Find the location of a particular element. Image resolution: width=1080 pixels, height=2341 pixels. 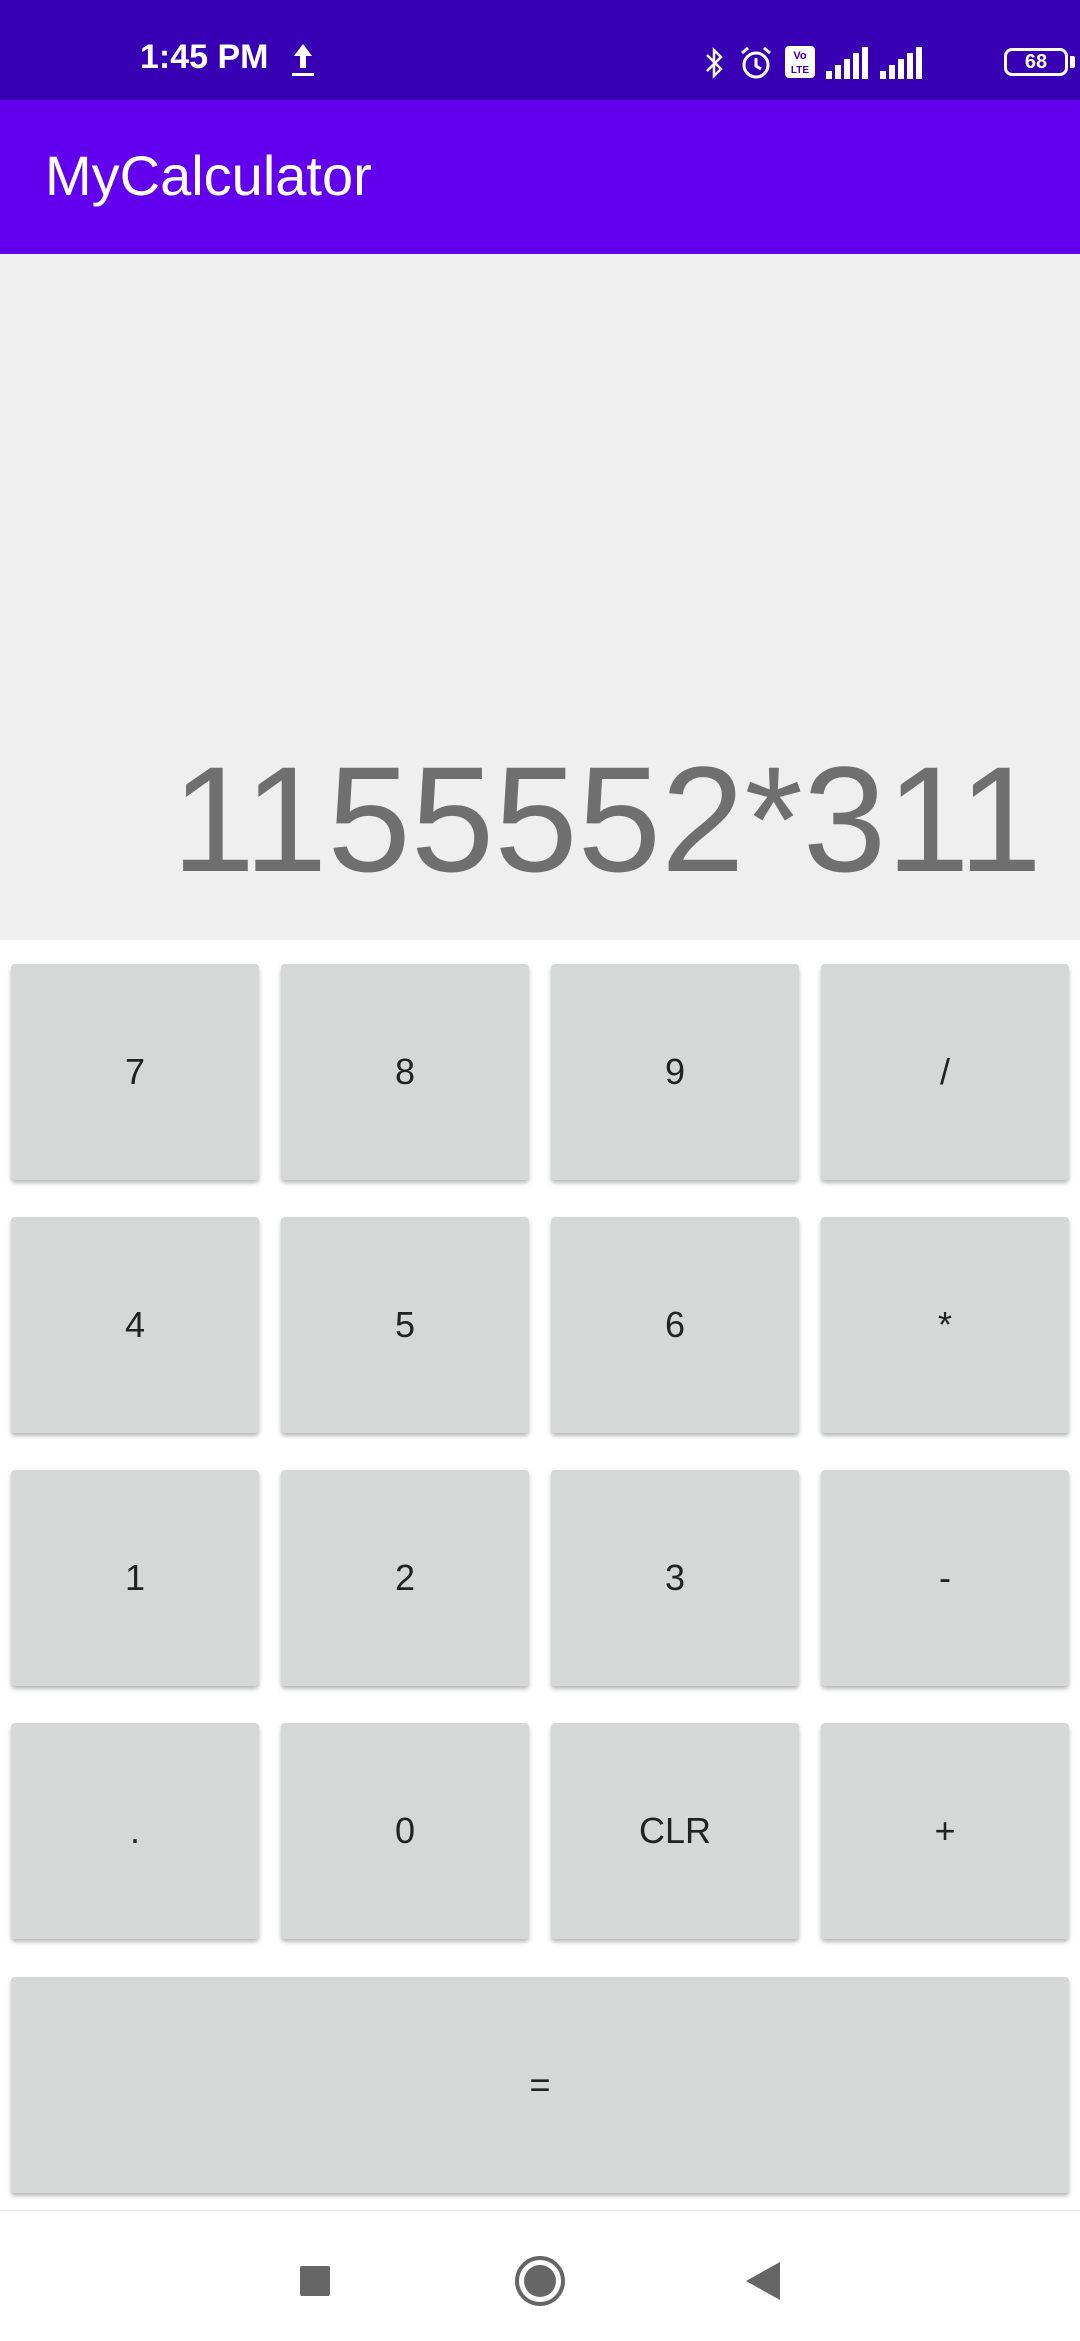

alarm-icon is located at coordinates (756, 62).